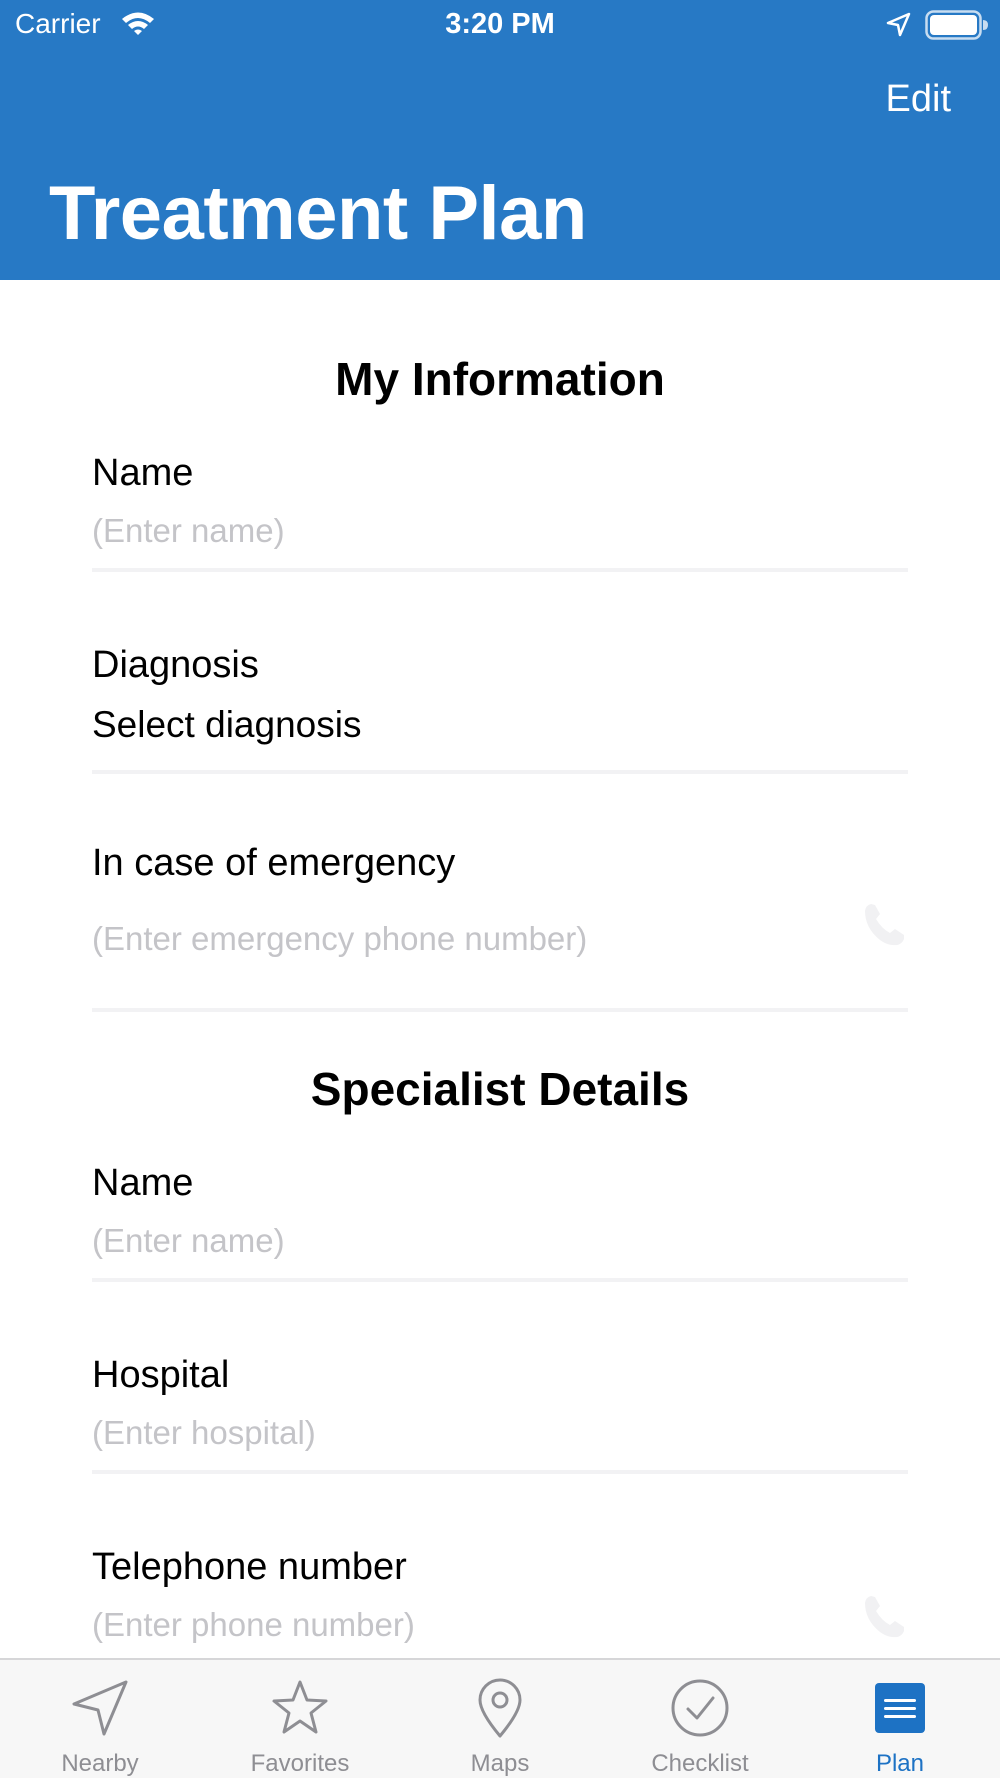  Describe the element at coordinates (318, 213) in the screenshot. I see `page-title: Treatment Plan` at that location.